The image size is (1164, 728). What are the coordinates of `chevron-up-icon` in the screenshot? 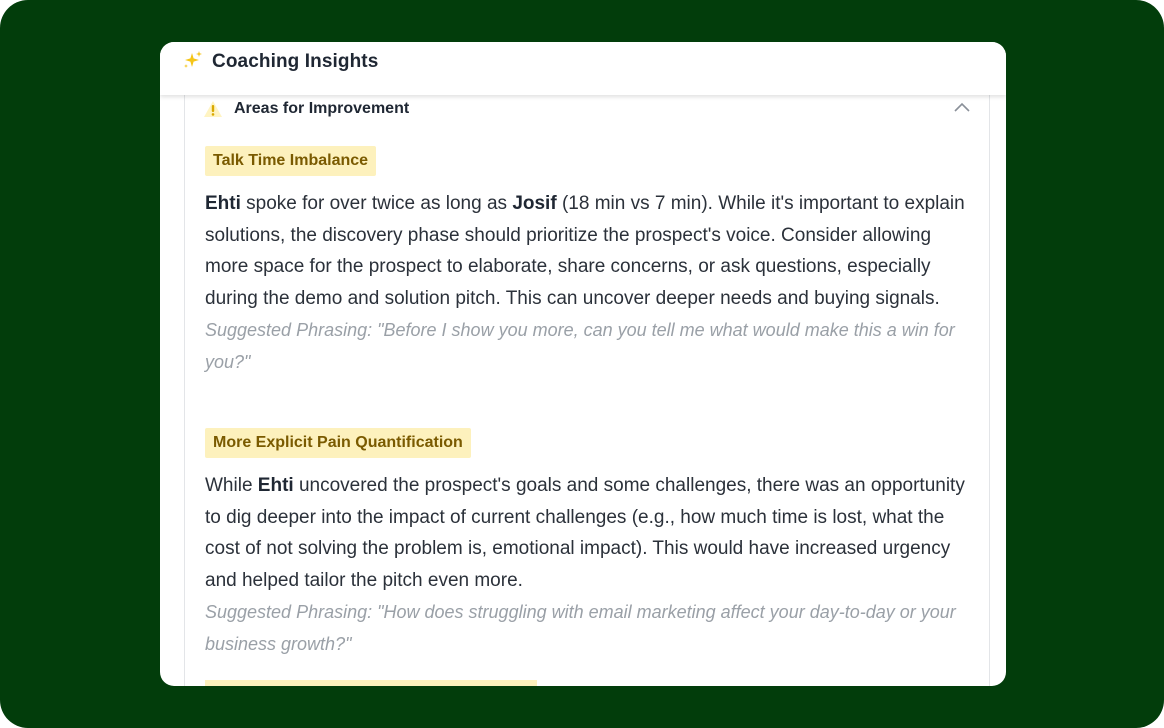 It's located at (962, 107).